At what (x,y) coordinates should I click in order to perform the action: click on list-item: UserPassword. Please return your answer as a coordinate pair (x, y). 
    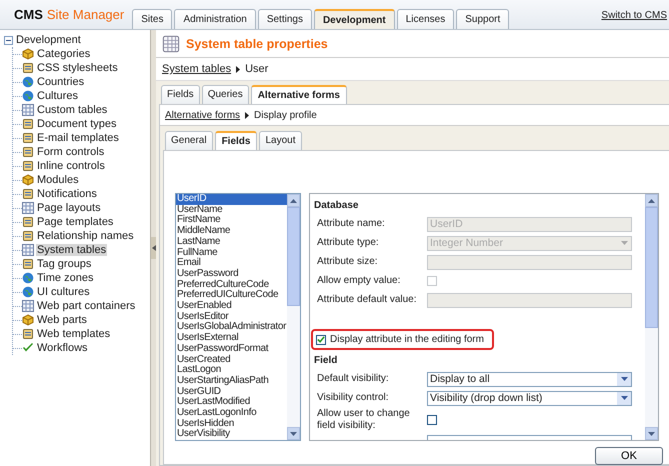
    Looking at the image, I should click on (231, 274).